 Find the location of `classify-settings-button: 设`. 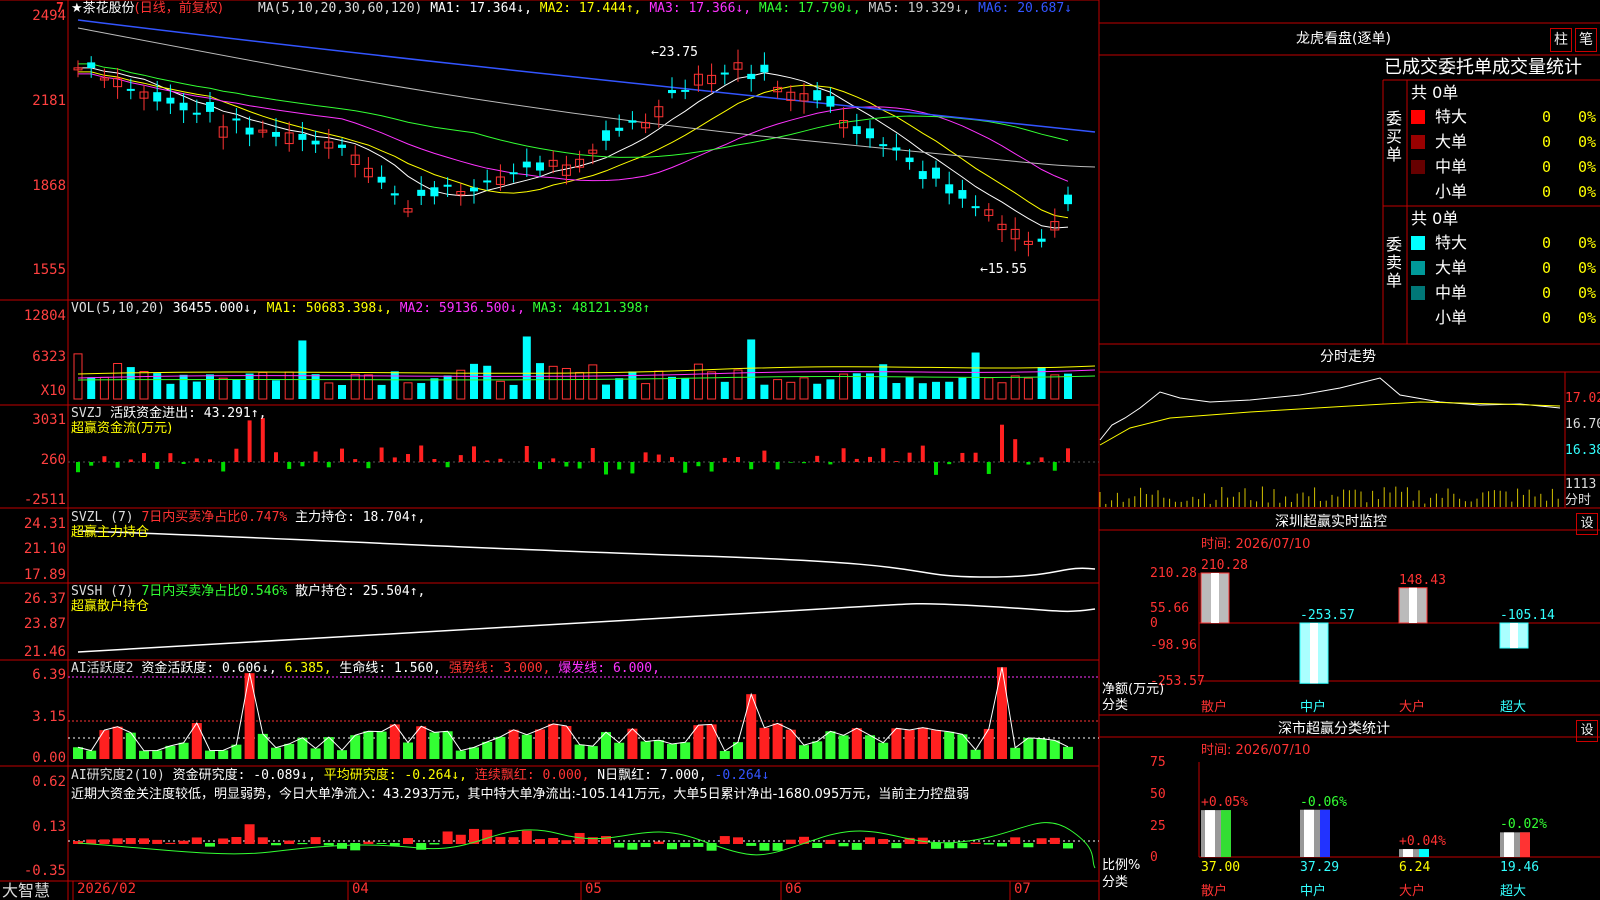

classify-settings-button: 设 is located at coordinates (1587, 731).